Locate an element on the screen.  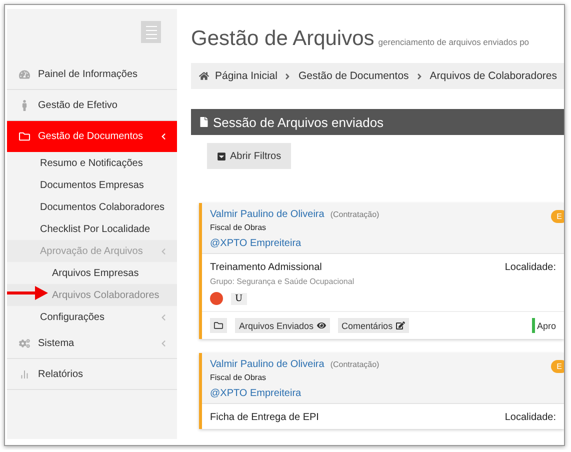
breadcrumb-link: Gestão de Documentos is located at coordinates (353, 76).